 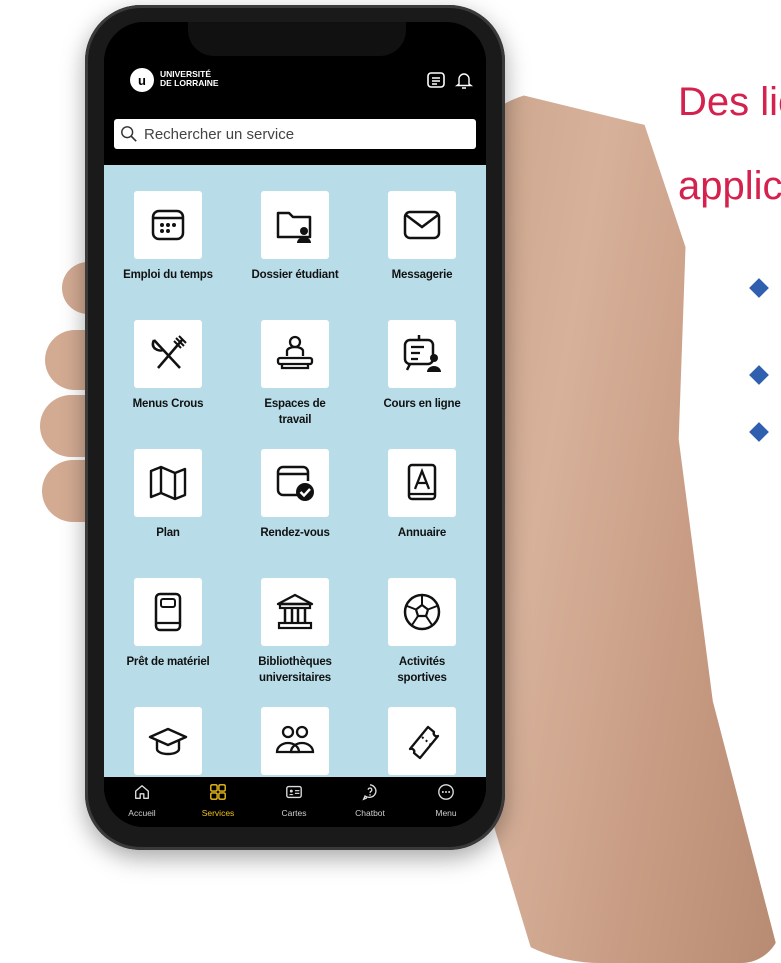 I want to click on service-label: Messagerie, so click(x=422, y=275).